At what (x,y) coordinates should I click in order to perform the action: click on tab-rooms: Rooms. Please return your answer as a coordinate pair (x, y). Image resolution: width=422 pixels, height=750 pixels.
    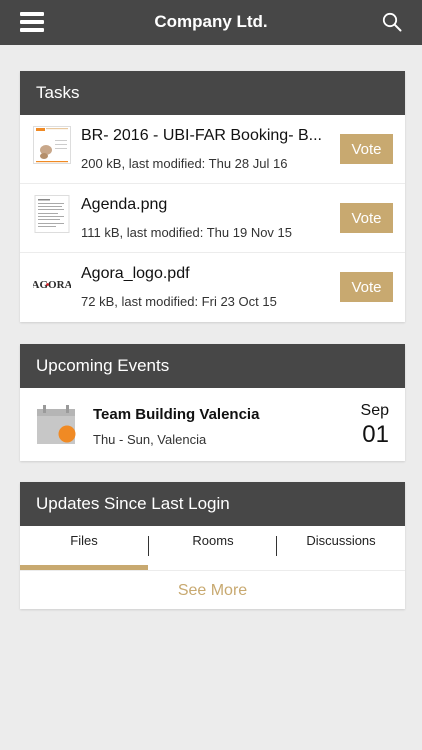
    Looking at the image, I should click on (213, 548).